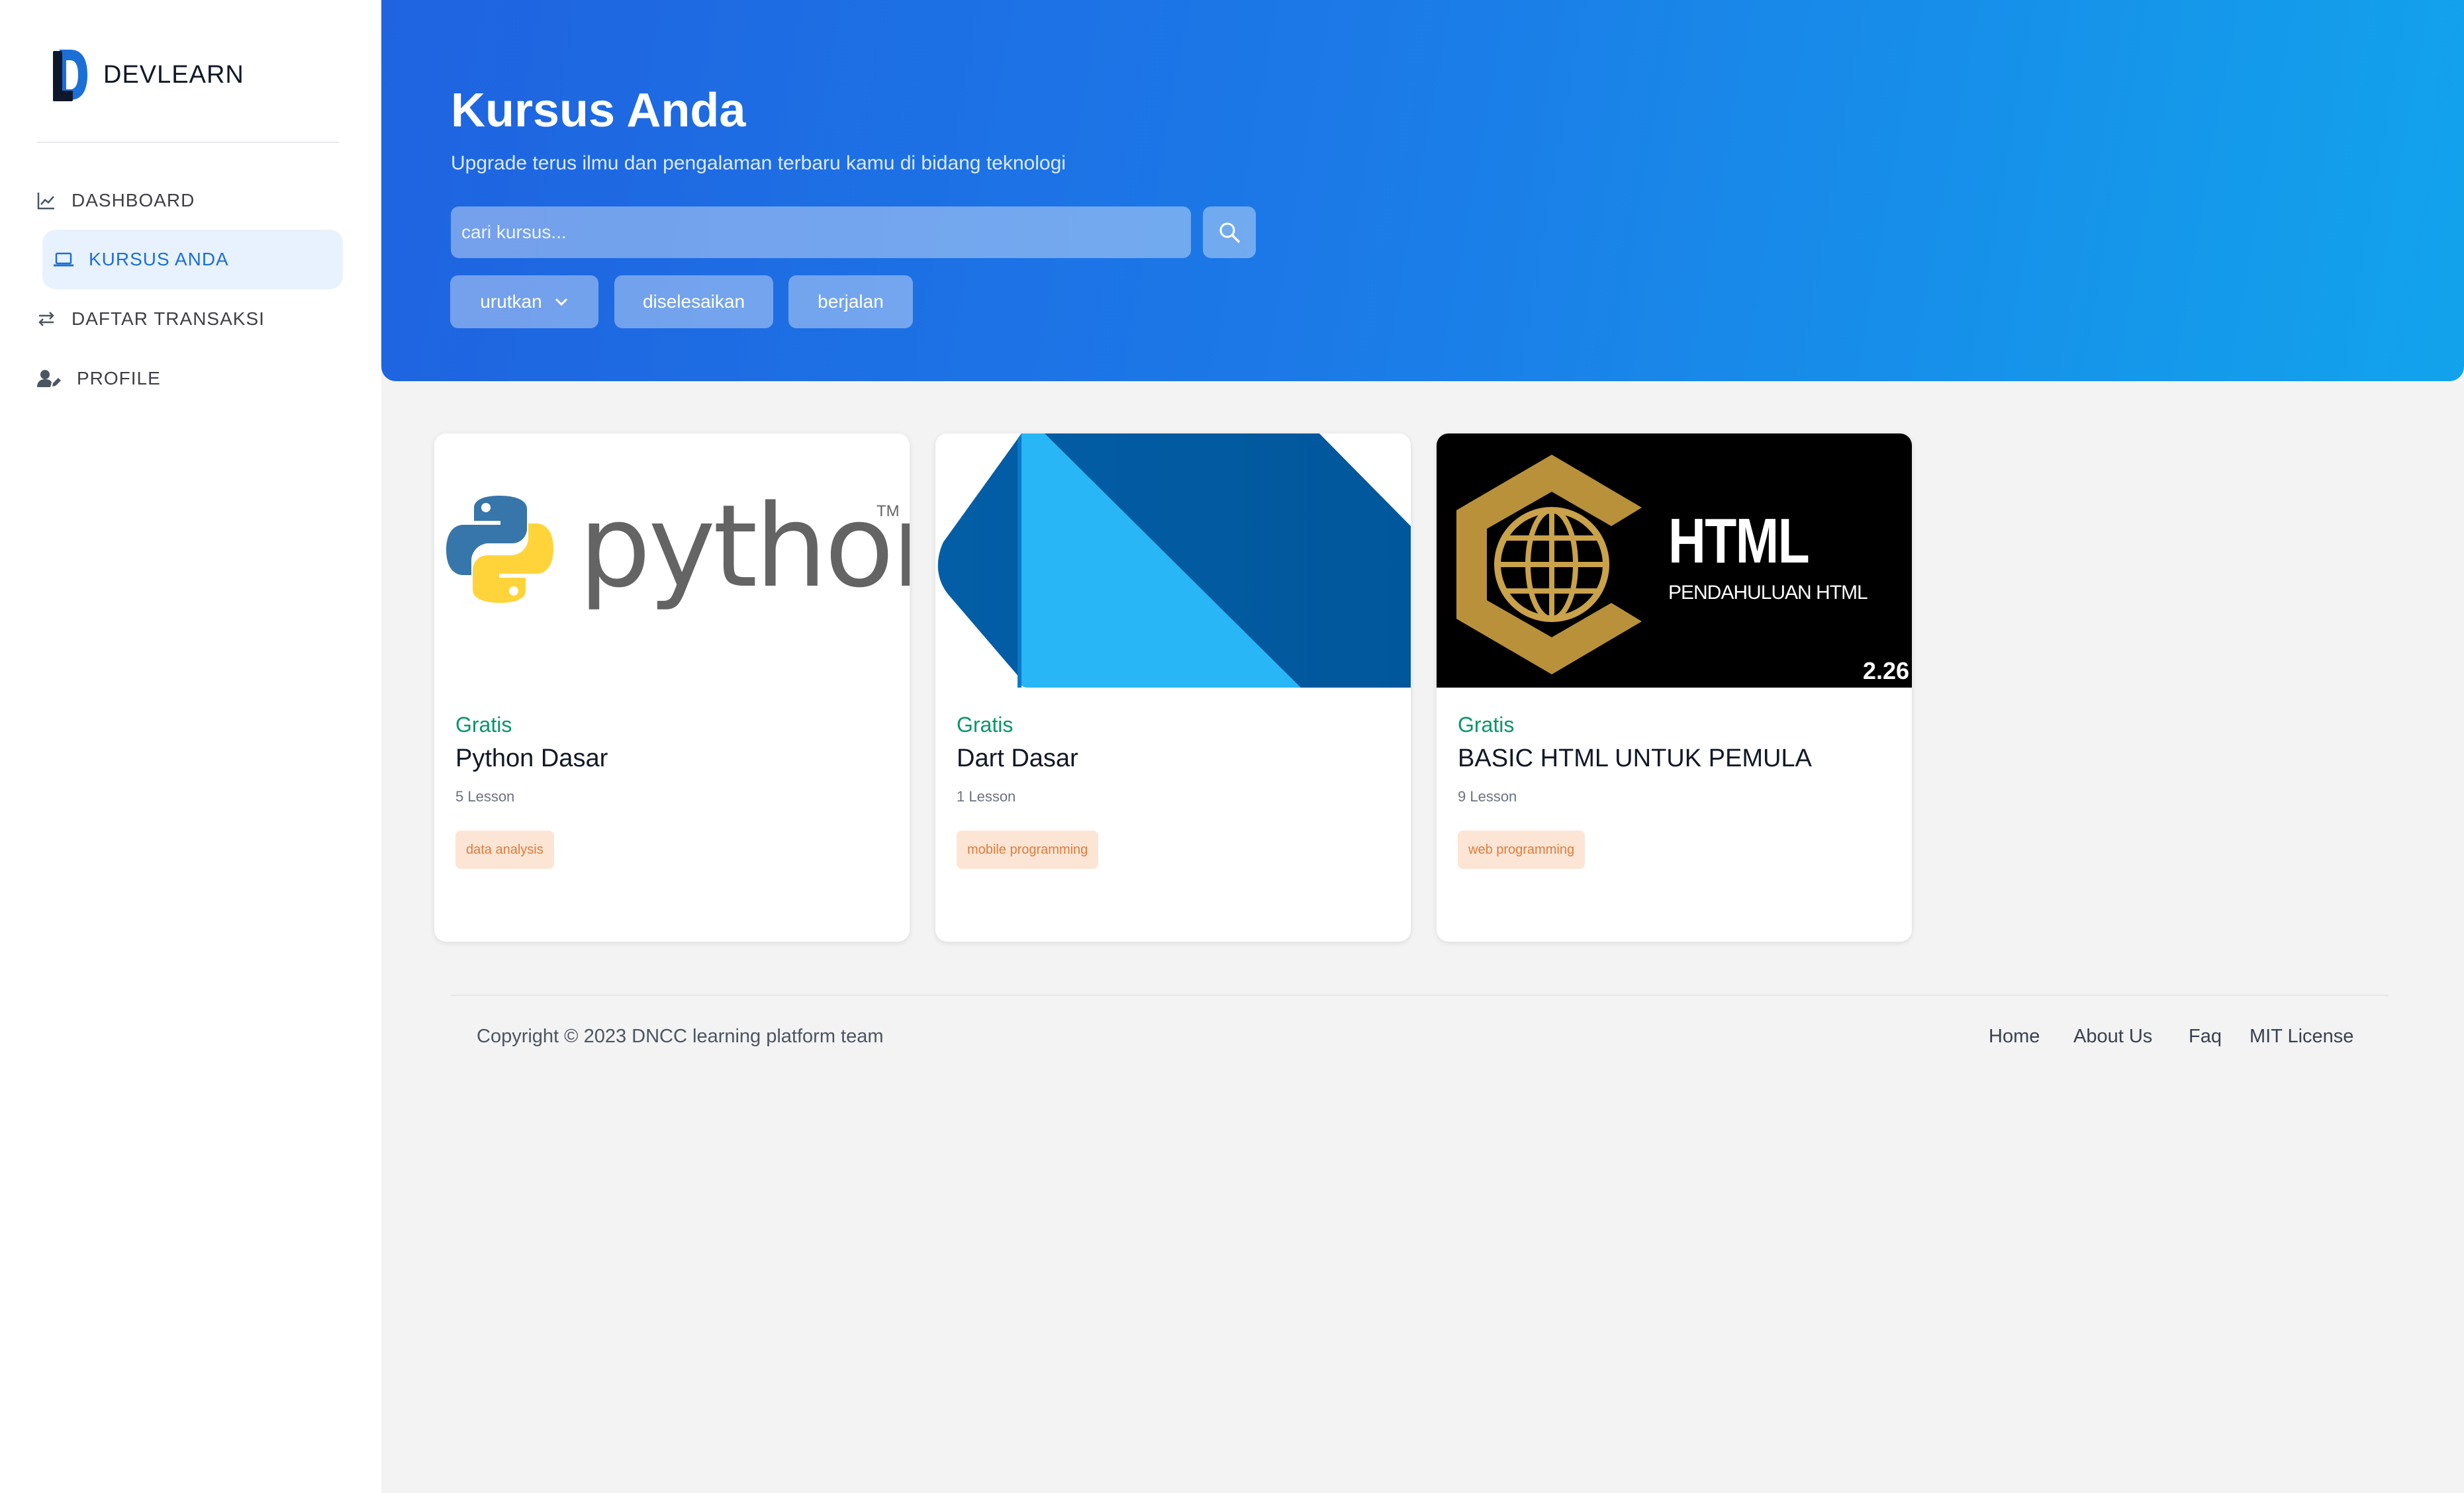 The width and height of the screenshot is (2464, 1493). I want to click on sort-dropdown-button: urutkan, so click(524, 302).